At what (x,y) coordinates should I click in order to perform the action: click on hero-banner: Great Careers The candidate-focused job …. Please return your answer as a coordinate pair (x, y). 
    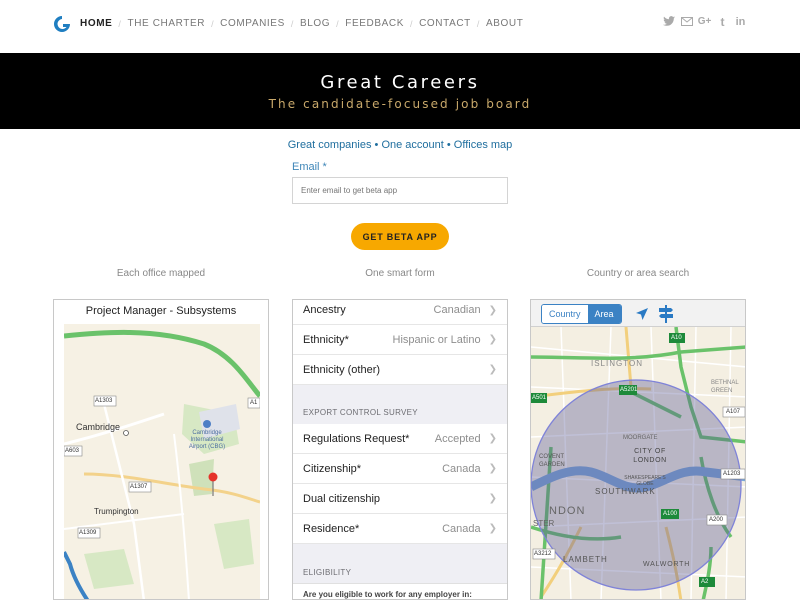
    Looking at the image, I should click on (400, 91).